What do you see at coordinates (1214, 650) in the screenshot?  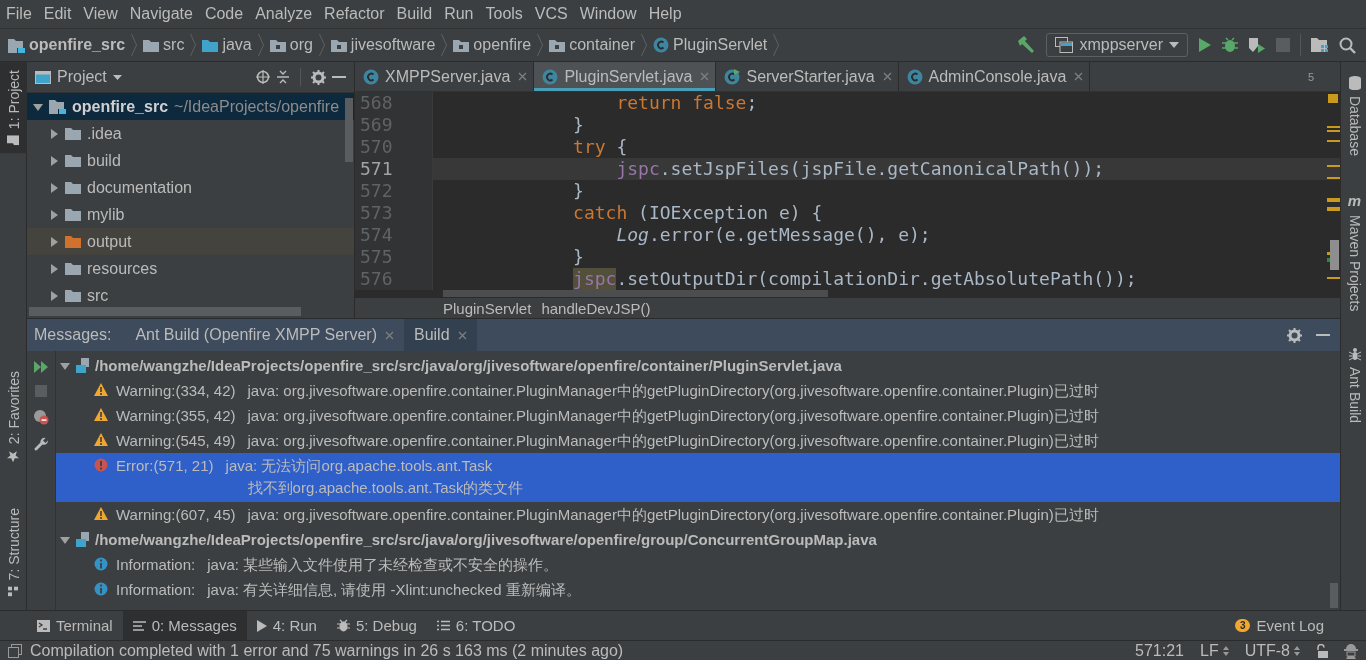 I see `line-separator-selector: LF` at bounding box center [1214, 650].